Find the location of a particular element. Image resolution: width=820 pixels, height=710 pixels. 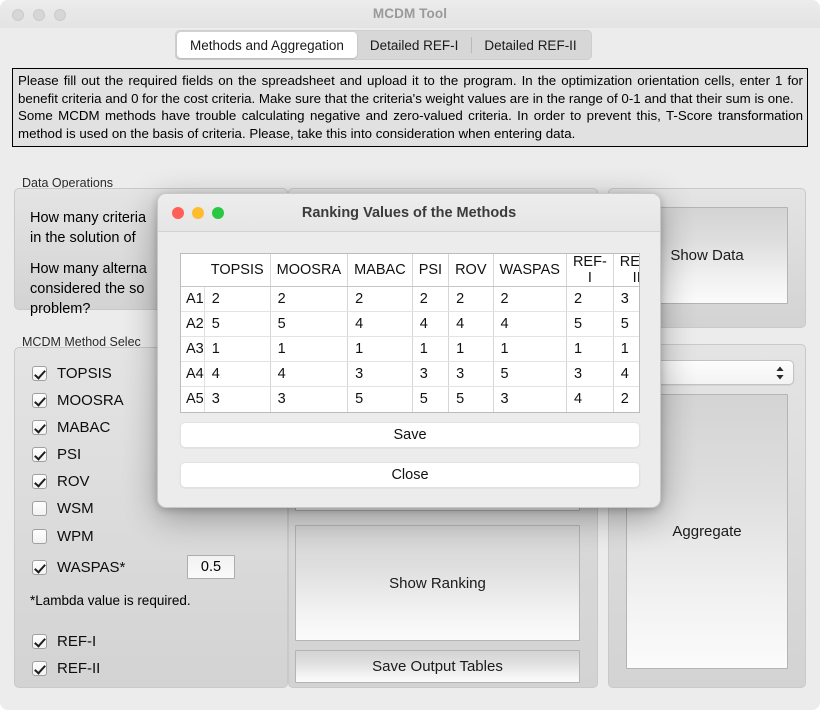

dialog-title: Ranking Values of the Methods is located at coordinates (409, 213).